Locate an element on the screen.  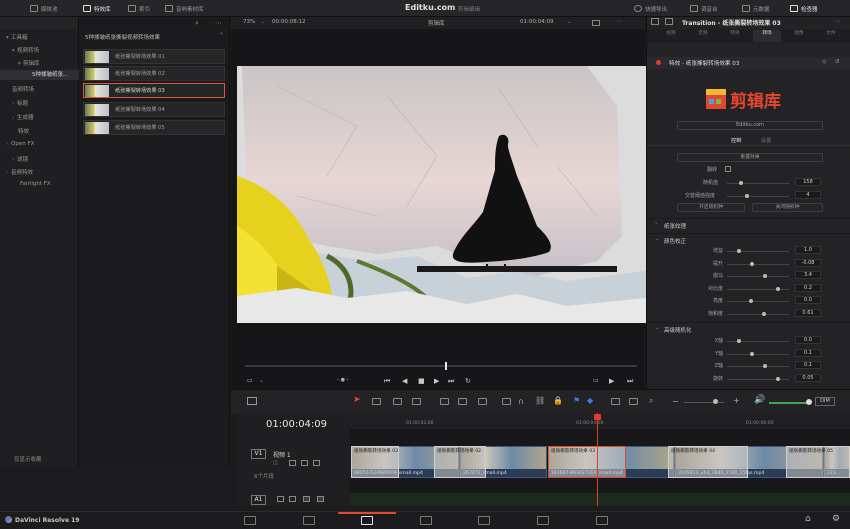
magnet-icon: ∩ is located at coordinates (521, 401).